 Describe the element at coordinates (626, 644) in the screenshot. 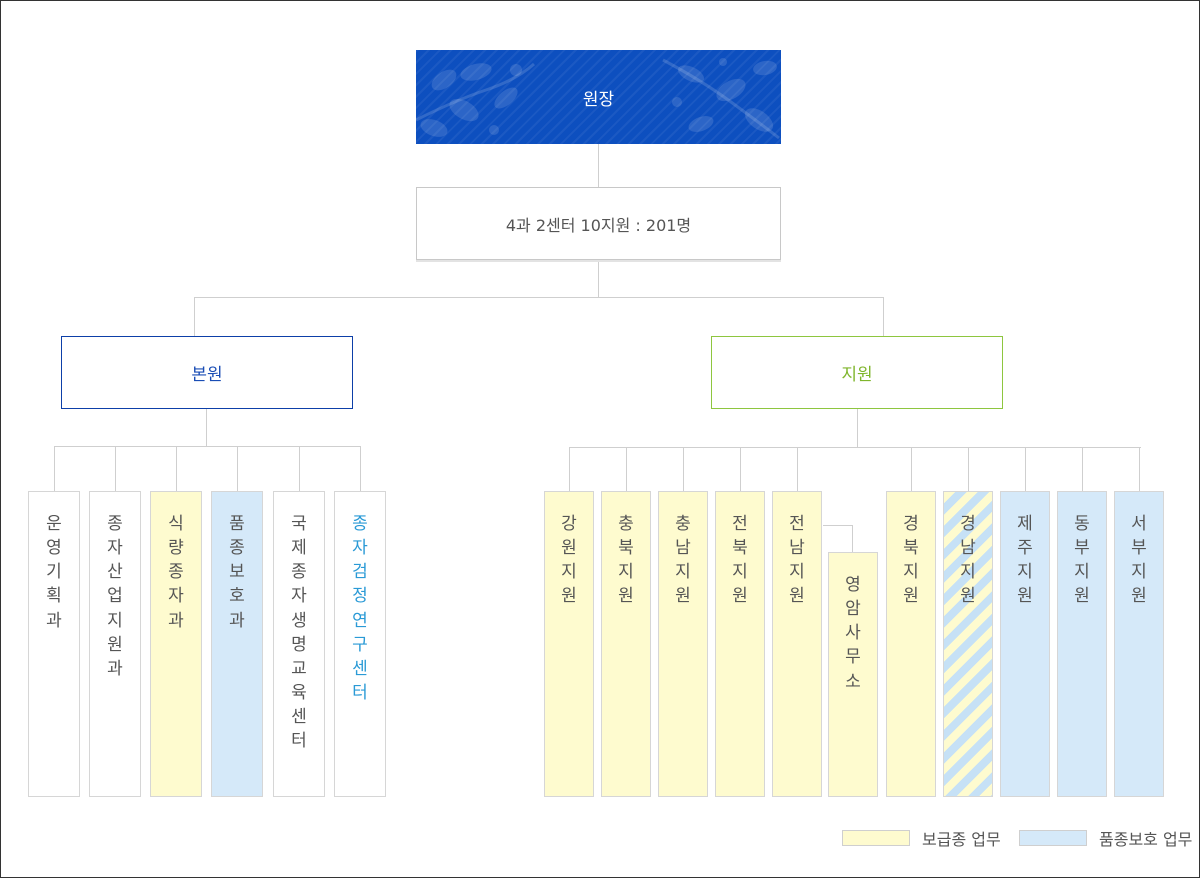

I see `branch-unit-1: 충북지원` at that location.